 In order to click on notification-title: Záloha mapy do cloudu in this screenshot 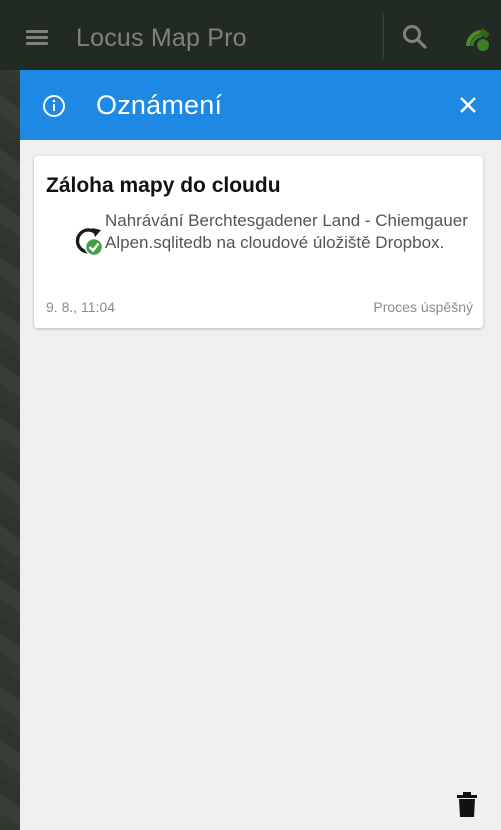, I will do `click(163, 185)`.